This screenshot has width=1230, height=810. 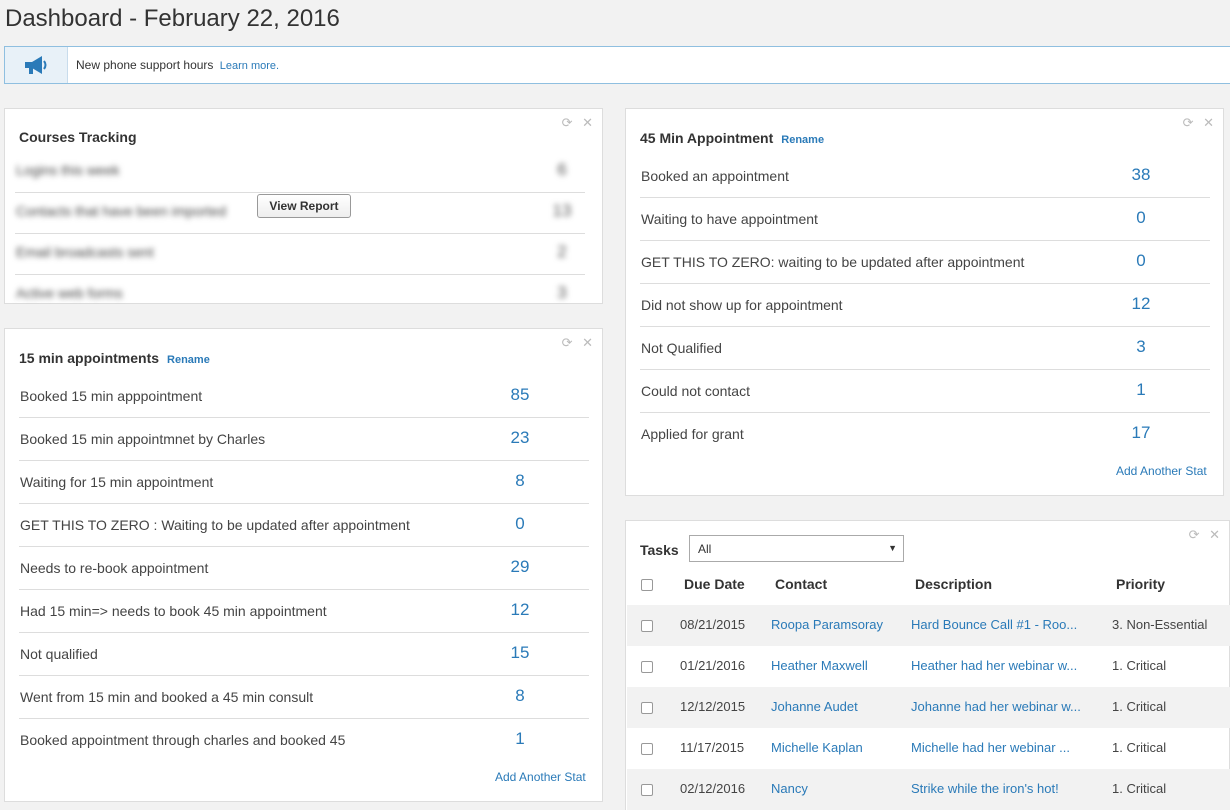 I want to click on stat-value: 85, so click(x=520, y=395).